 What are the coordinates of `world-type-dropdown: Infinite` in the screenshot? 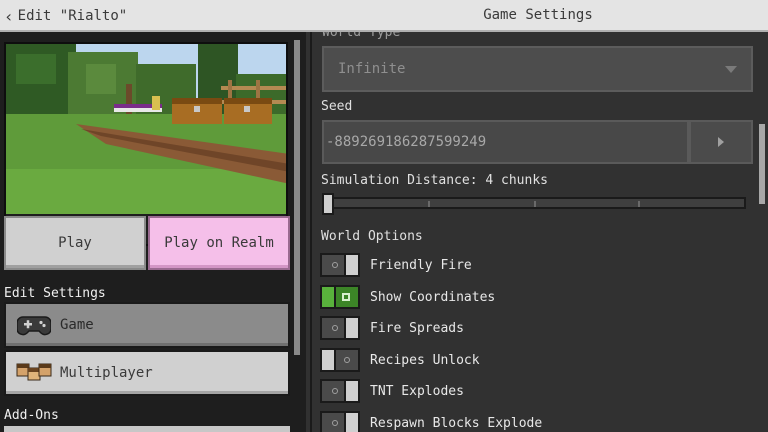 It's located at (537, 69).